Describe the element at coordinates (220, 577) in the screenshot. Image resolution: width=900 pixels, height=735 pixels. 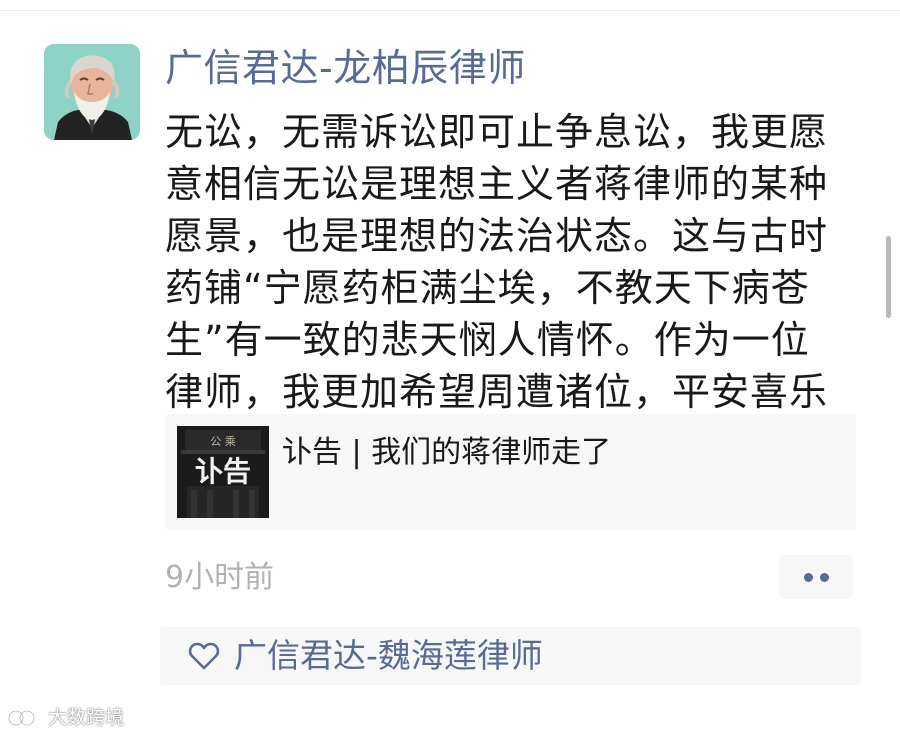
I see `post-timestamp: 9小时前` at that location.